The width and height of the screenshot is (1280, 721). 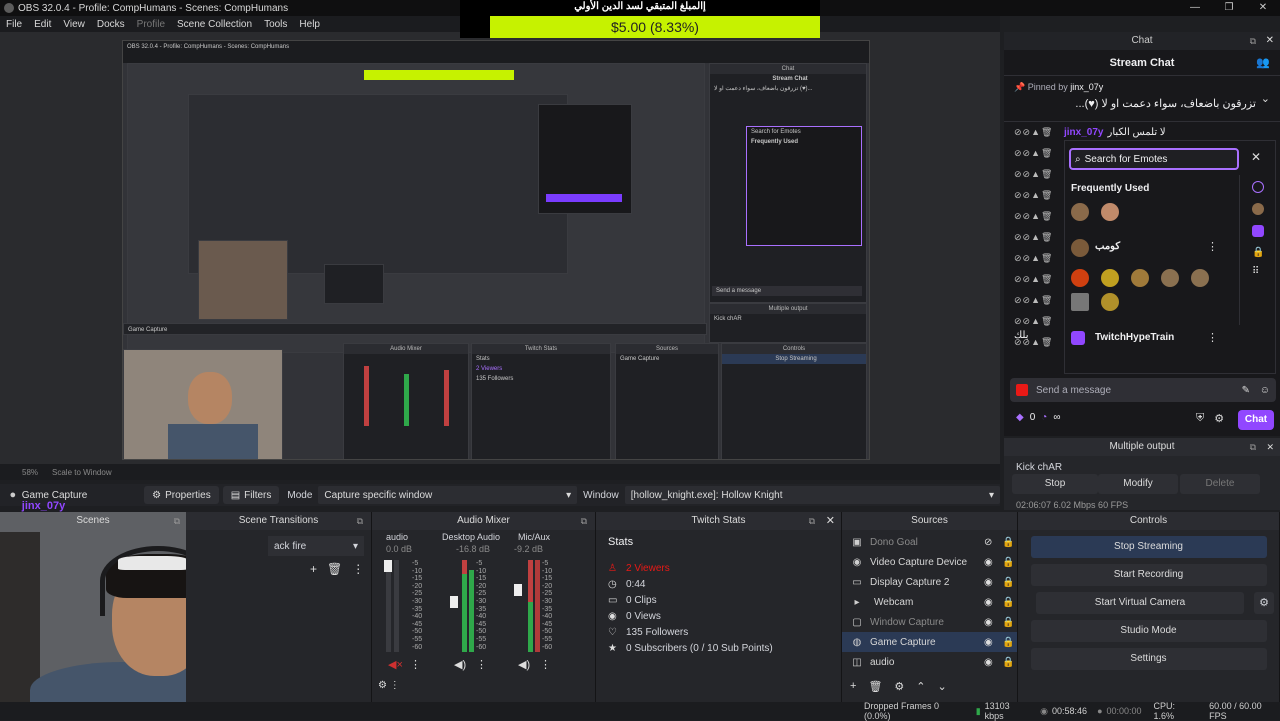 What do you see at coordinates (275, 24) in the screenshot?
I see `menu-tools: Tools` at bounding box center [275, 24].